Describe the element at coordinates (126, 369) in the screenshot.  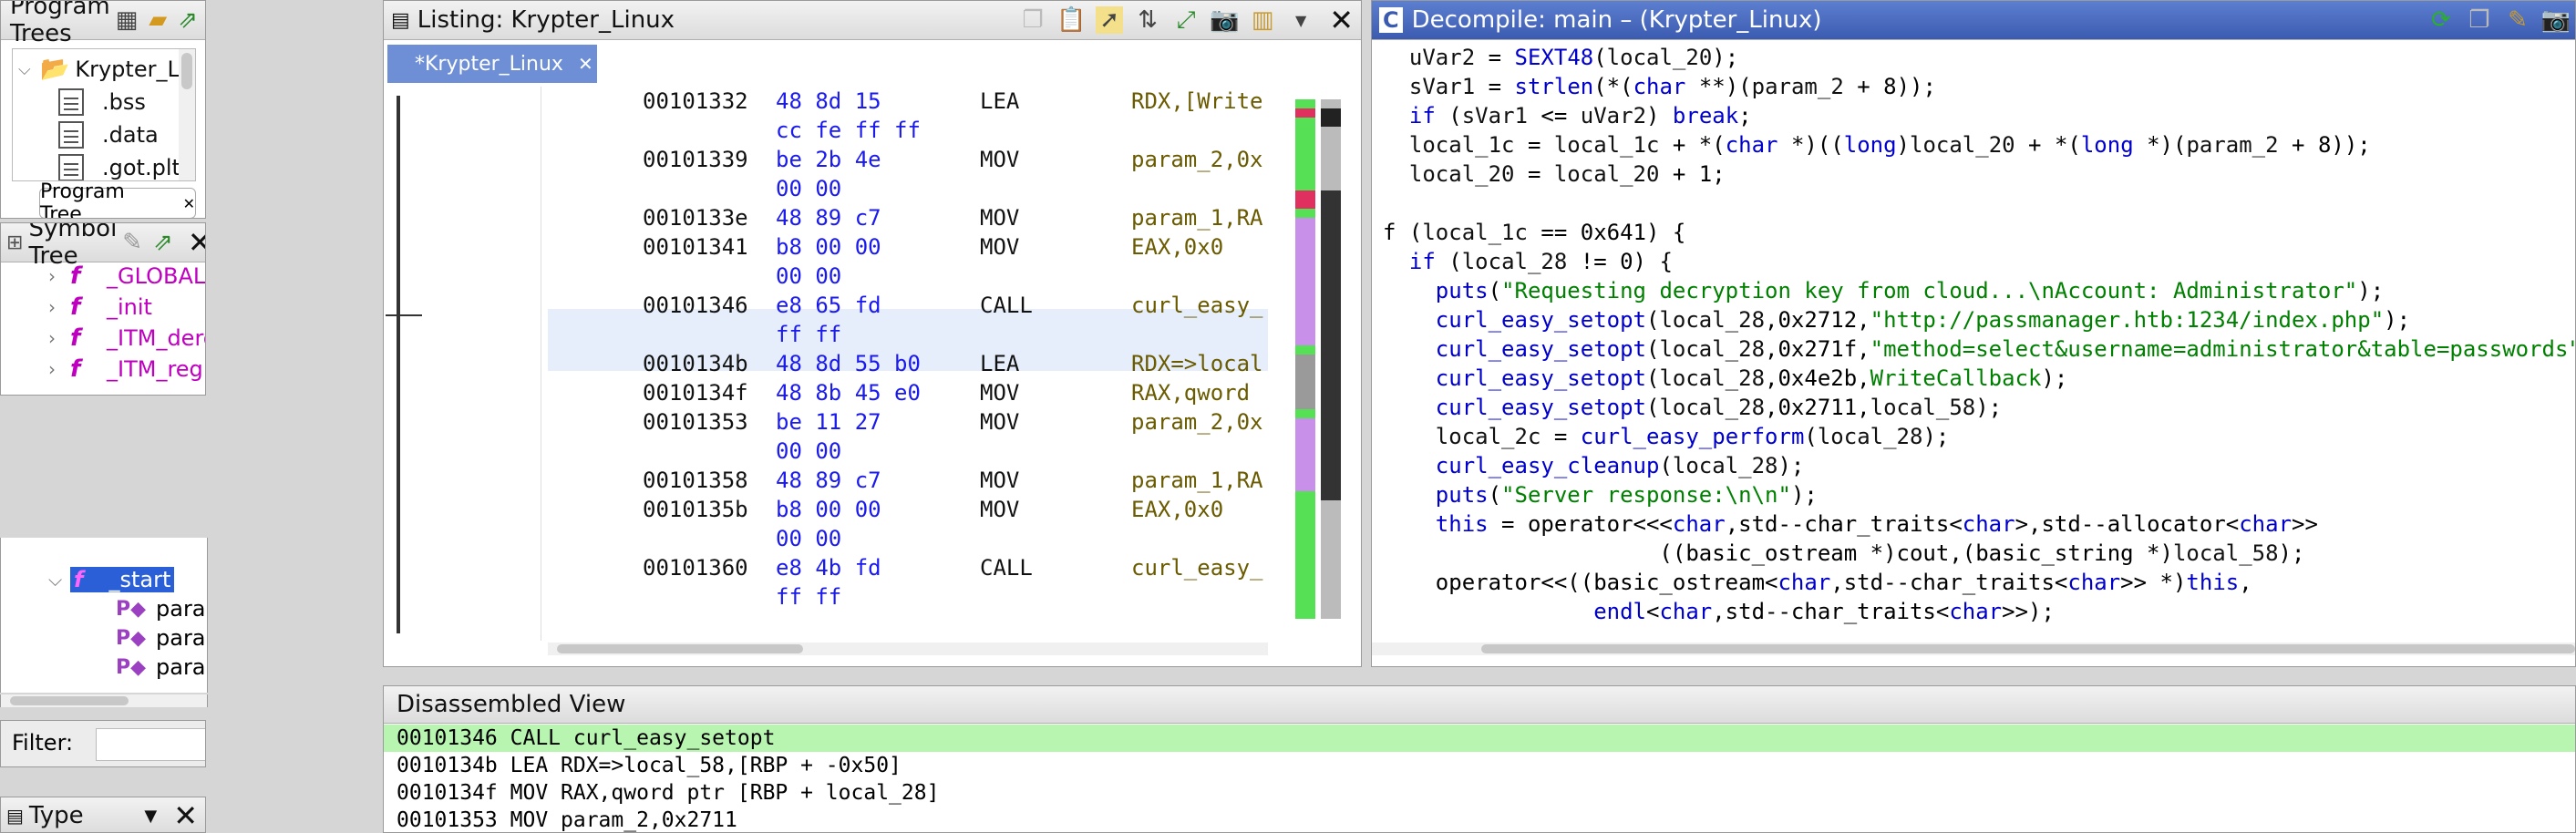
I see `symbol-item: ›f_ITM_registerTMClo` at that location.